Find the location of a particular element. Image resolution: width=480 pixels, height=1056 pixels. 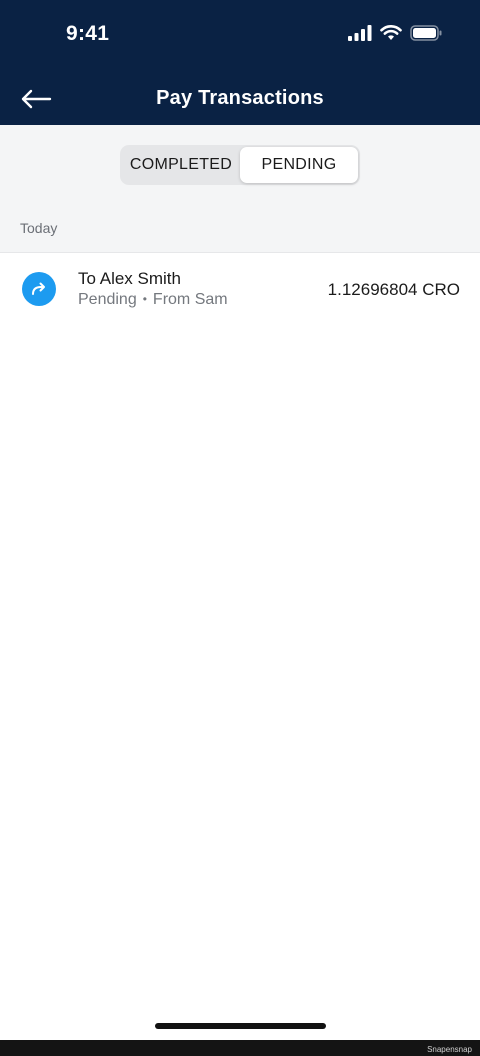

signal-icon is located at coordinates (360, 33).